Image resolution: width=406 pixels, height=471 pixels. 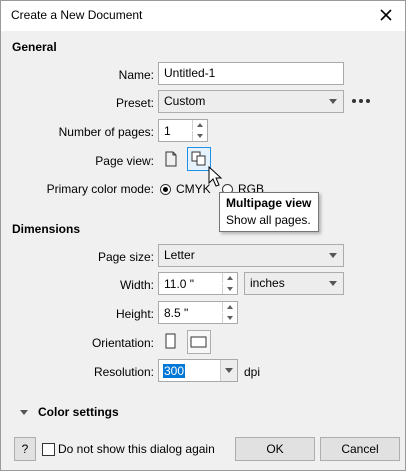 What do you see at coordinates (48, 449) in the screenshot?
I see `dont-show-checkbox` at bounding box center [48, 449].